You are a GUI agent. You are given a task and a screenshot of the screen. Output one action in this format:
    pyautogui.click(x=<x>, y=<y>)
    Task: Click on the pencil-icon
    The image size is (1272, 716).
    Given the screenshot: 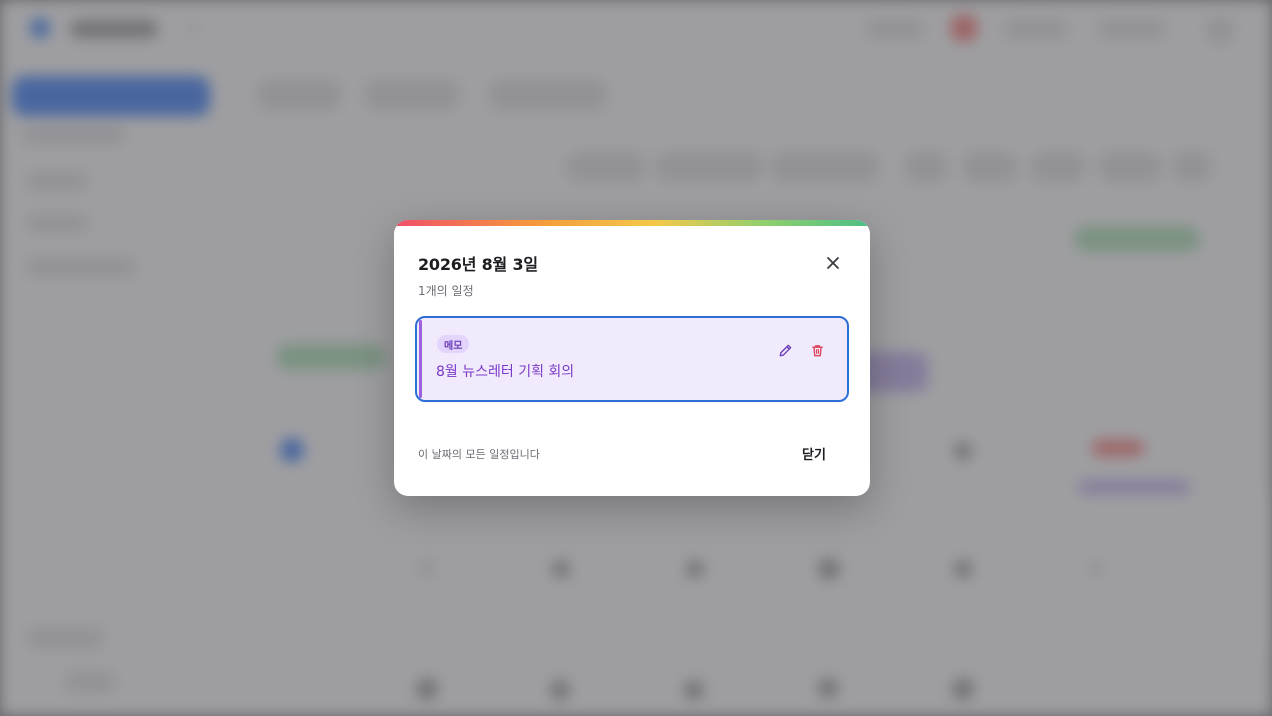 What is the action you would take?
    pyautogui.click(x=785, y=350)
    